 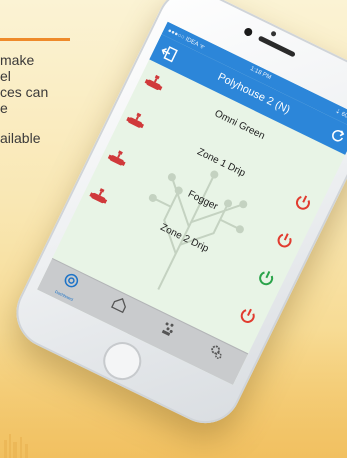 What do you see at coordinates (122, 361) in the screenshot?
I see `home-button` at bounding box center [122, 361].